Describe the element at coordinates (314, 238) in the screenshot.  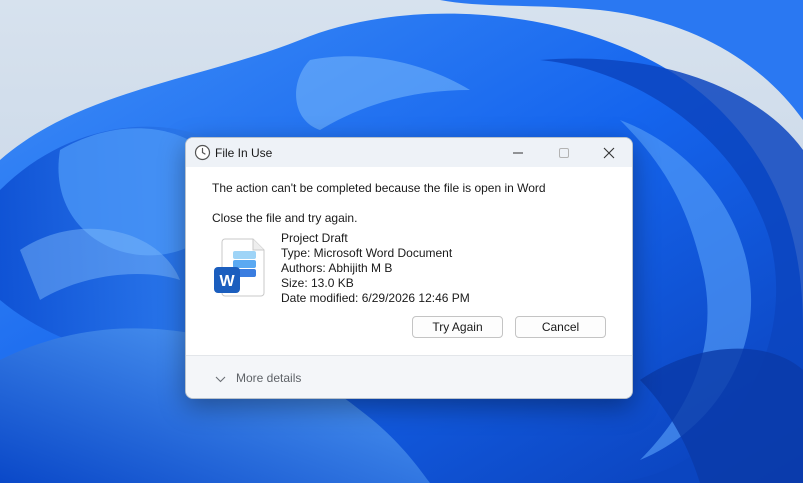
I see `file-name: Project Draft` at that location.